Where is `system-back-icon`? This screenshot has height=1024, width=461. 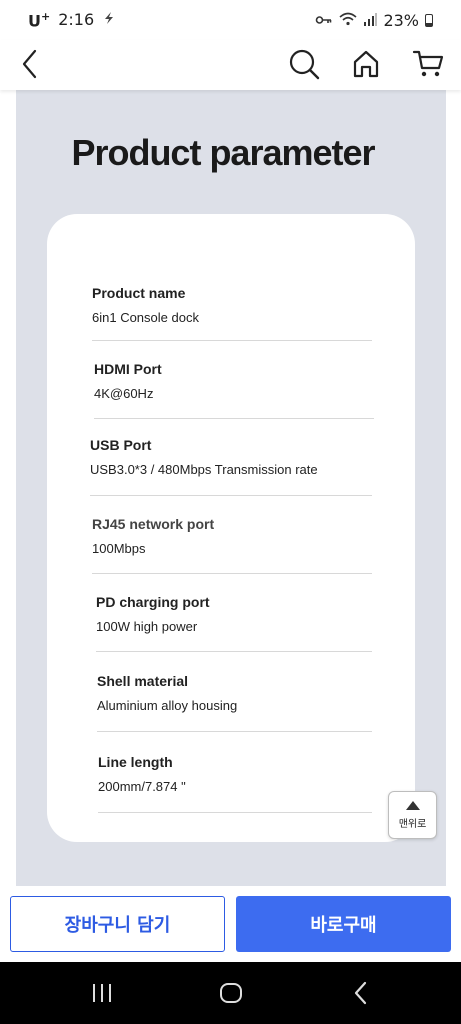
system-back-icon is located at coordinates (361, 993).